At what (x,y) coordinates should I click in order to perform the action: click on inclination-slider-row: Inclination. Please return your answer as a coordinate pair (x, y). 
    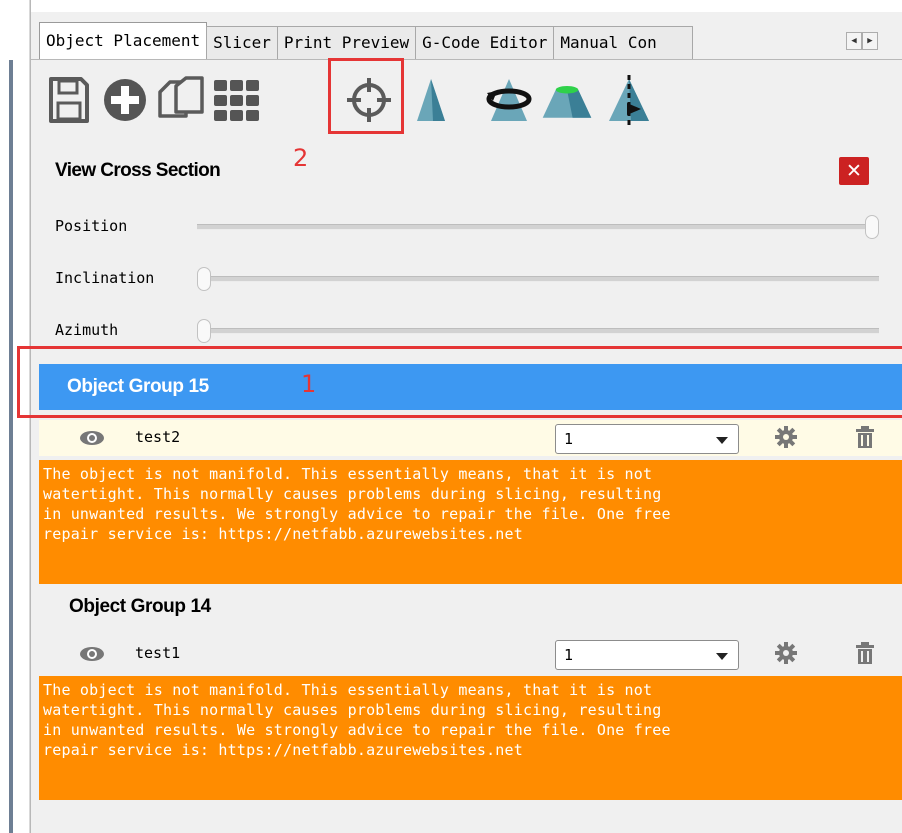
    Looking at the image, I should click on (468, 279).